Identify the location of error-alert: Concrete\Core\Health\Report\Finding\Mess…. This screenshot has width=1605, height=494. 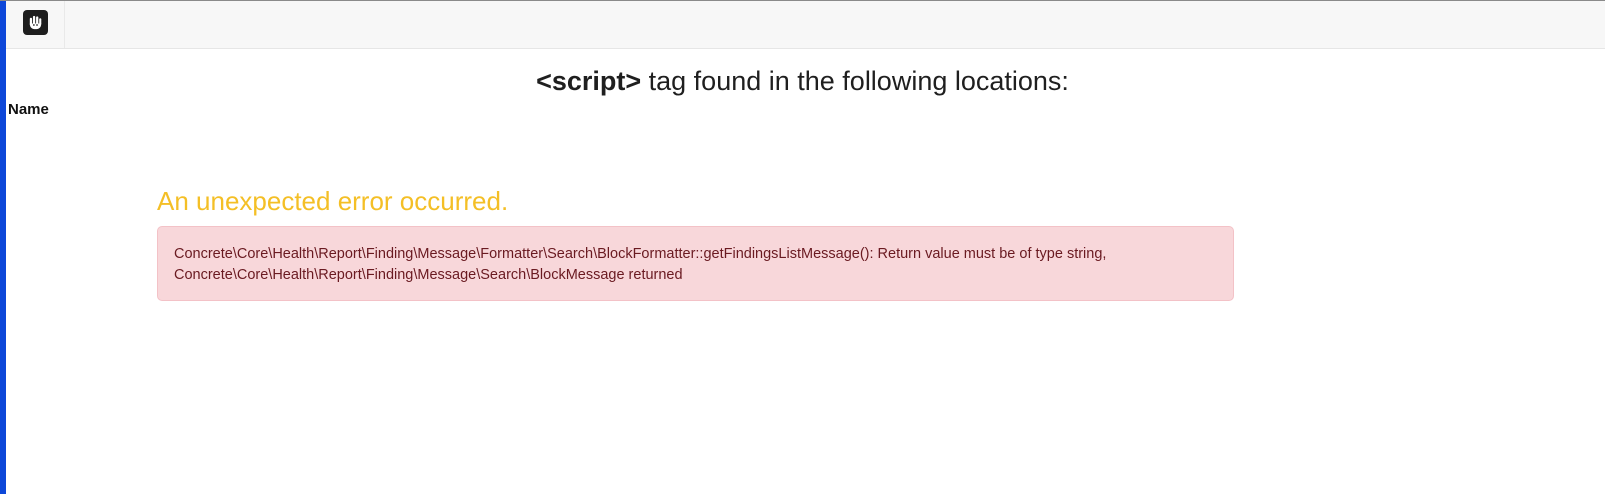
(695, 263).